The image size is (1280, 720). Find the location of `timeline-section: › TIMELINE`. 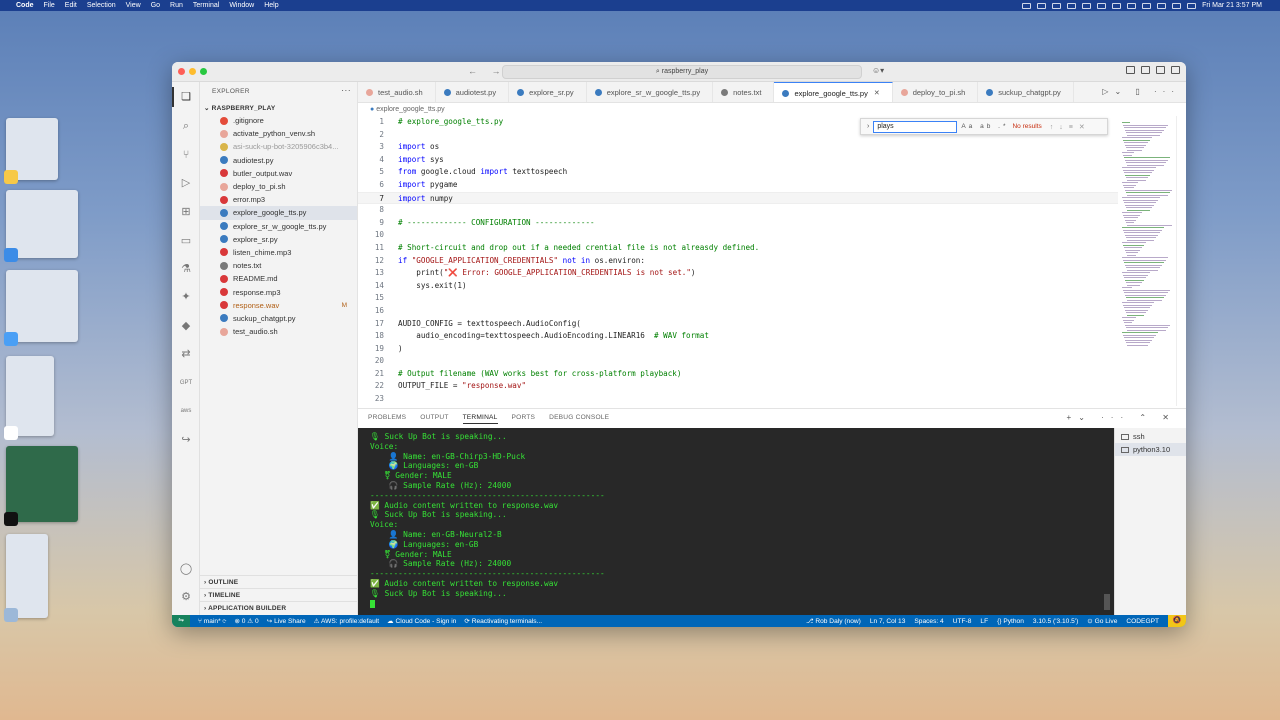

timeline-section: › TIMELINE is located at coordinates (278, 594).